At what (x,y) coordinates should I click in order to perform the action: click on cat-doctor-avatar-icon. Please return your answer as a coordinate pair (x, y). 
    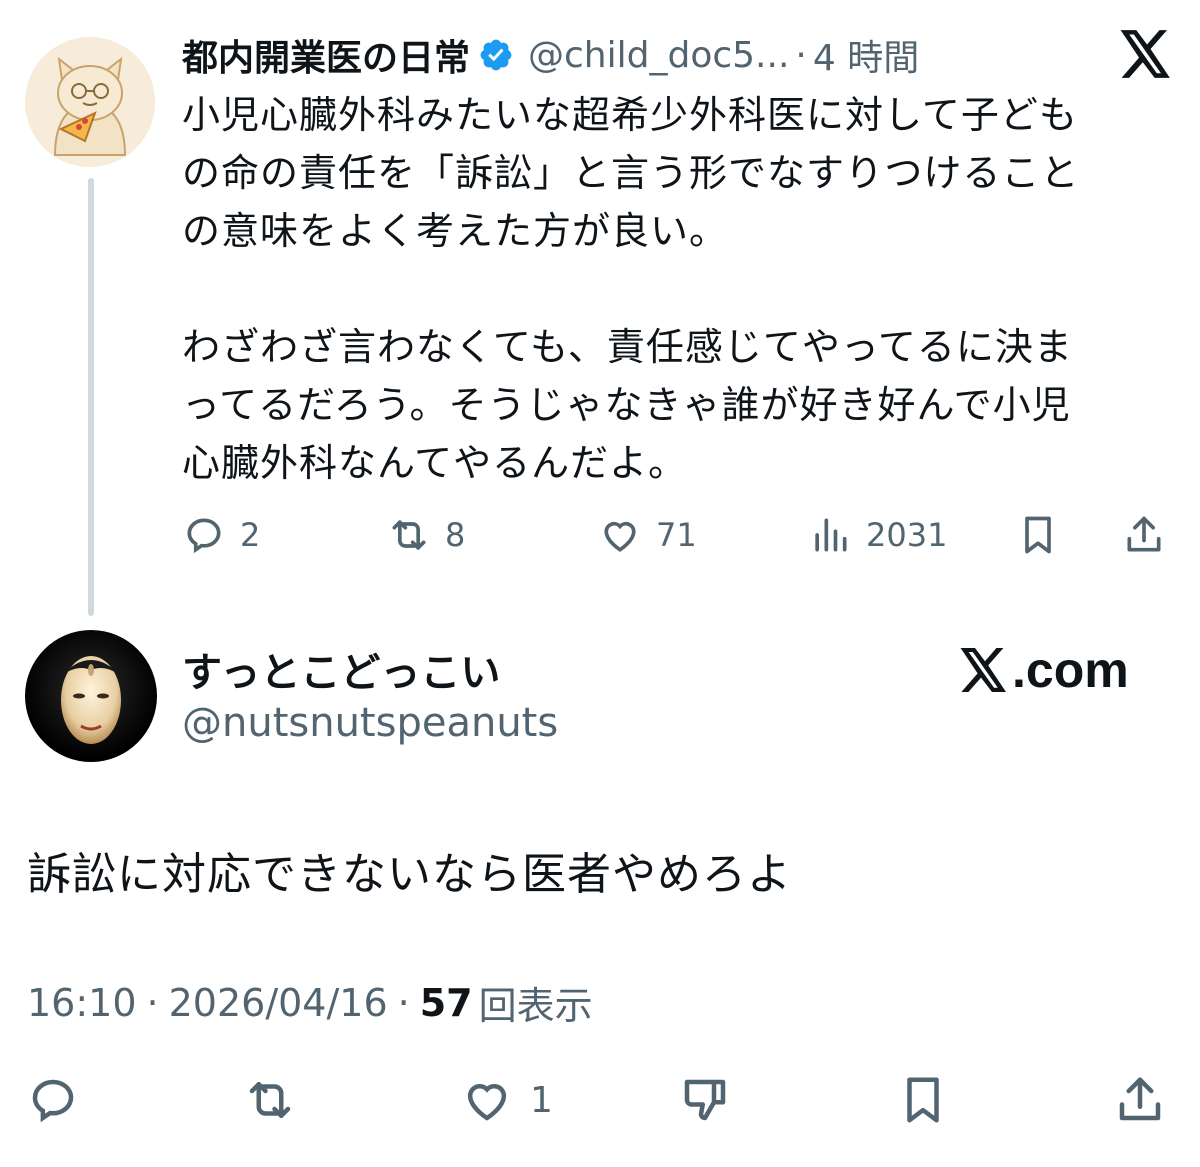
    Looking at the image, I should click on (90, 102).